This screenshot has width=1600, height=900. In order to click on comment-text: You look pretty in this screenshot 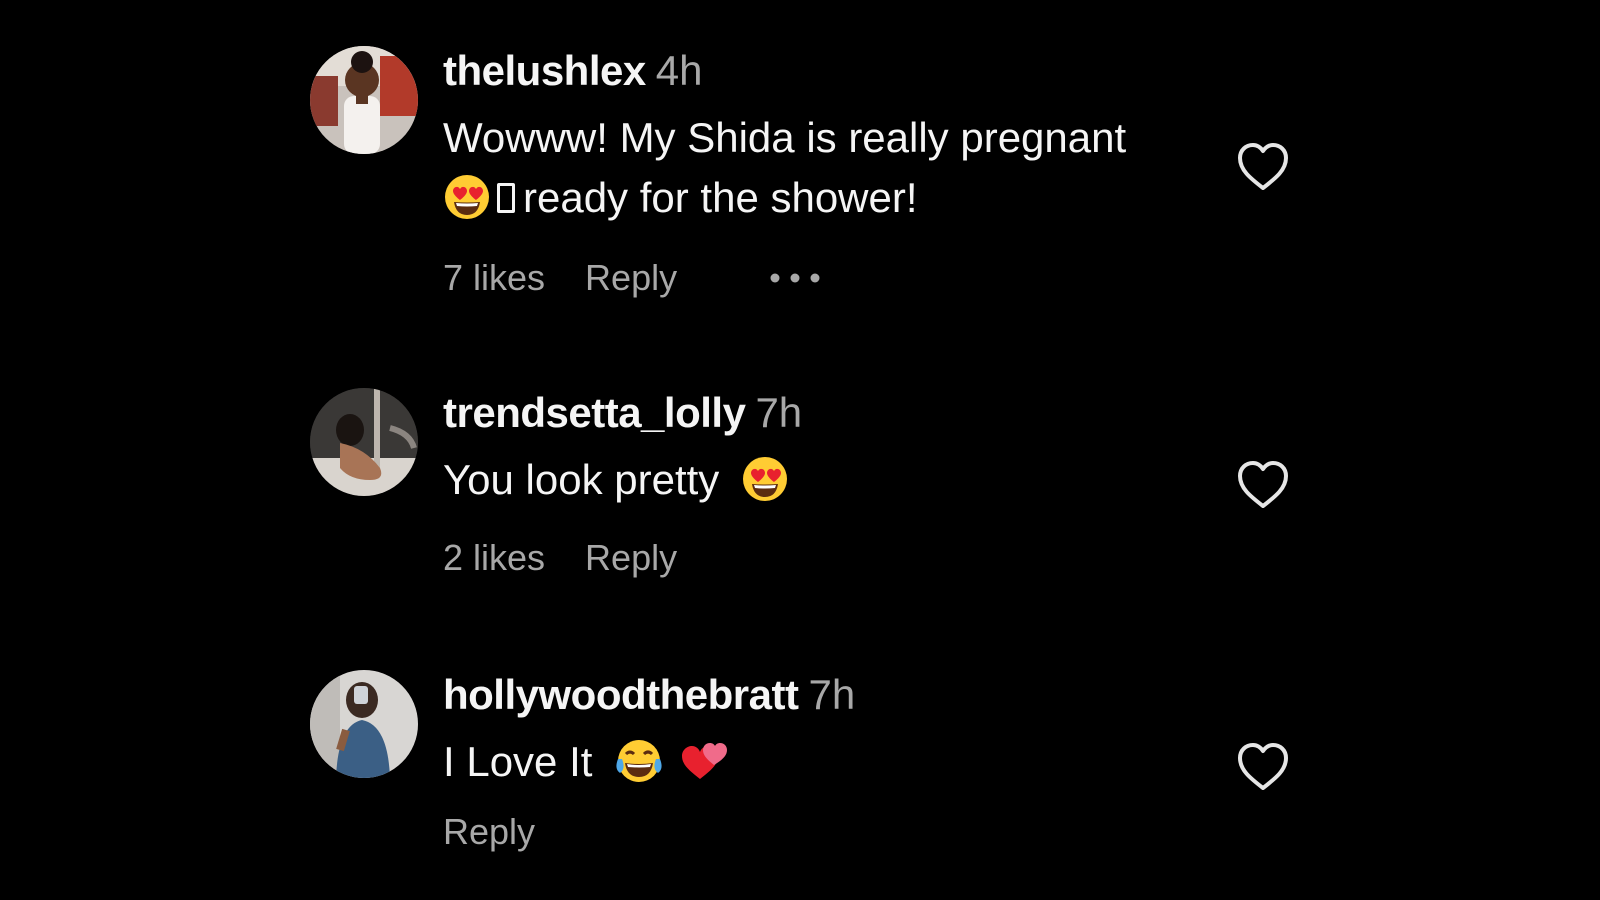, I will do `click(828, 480)`.